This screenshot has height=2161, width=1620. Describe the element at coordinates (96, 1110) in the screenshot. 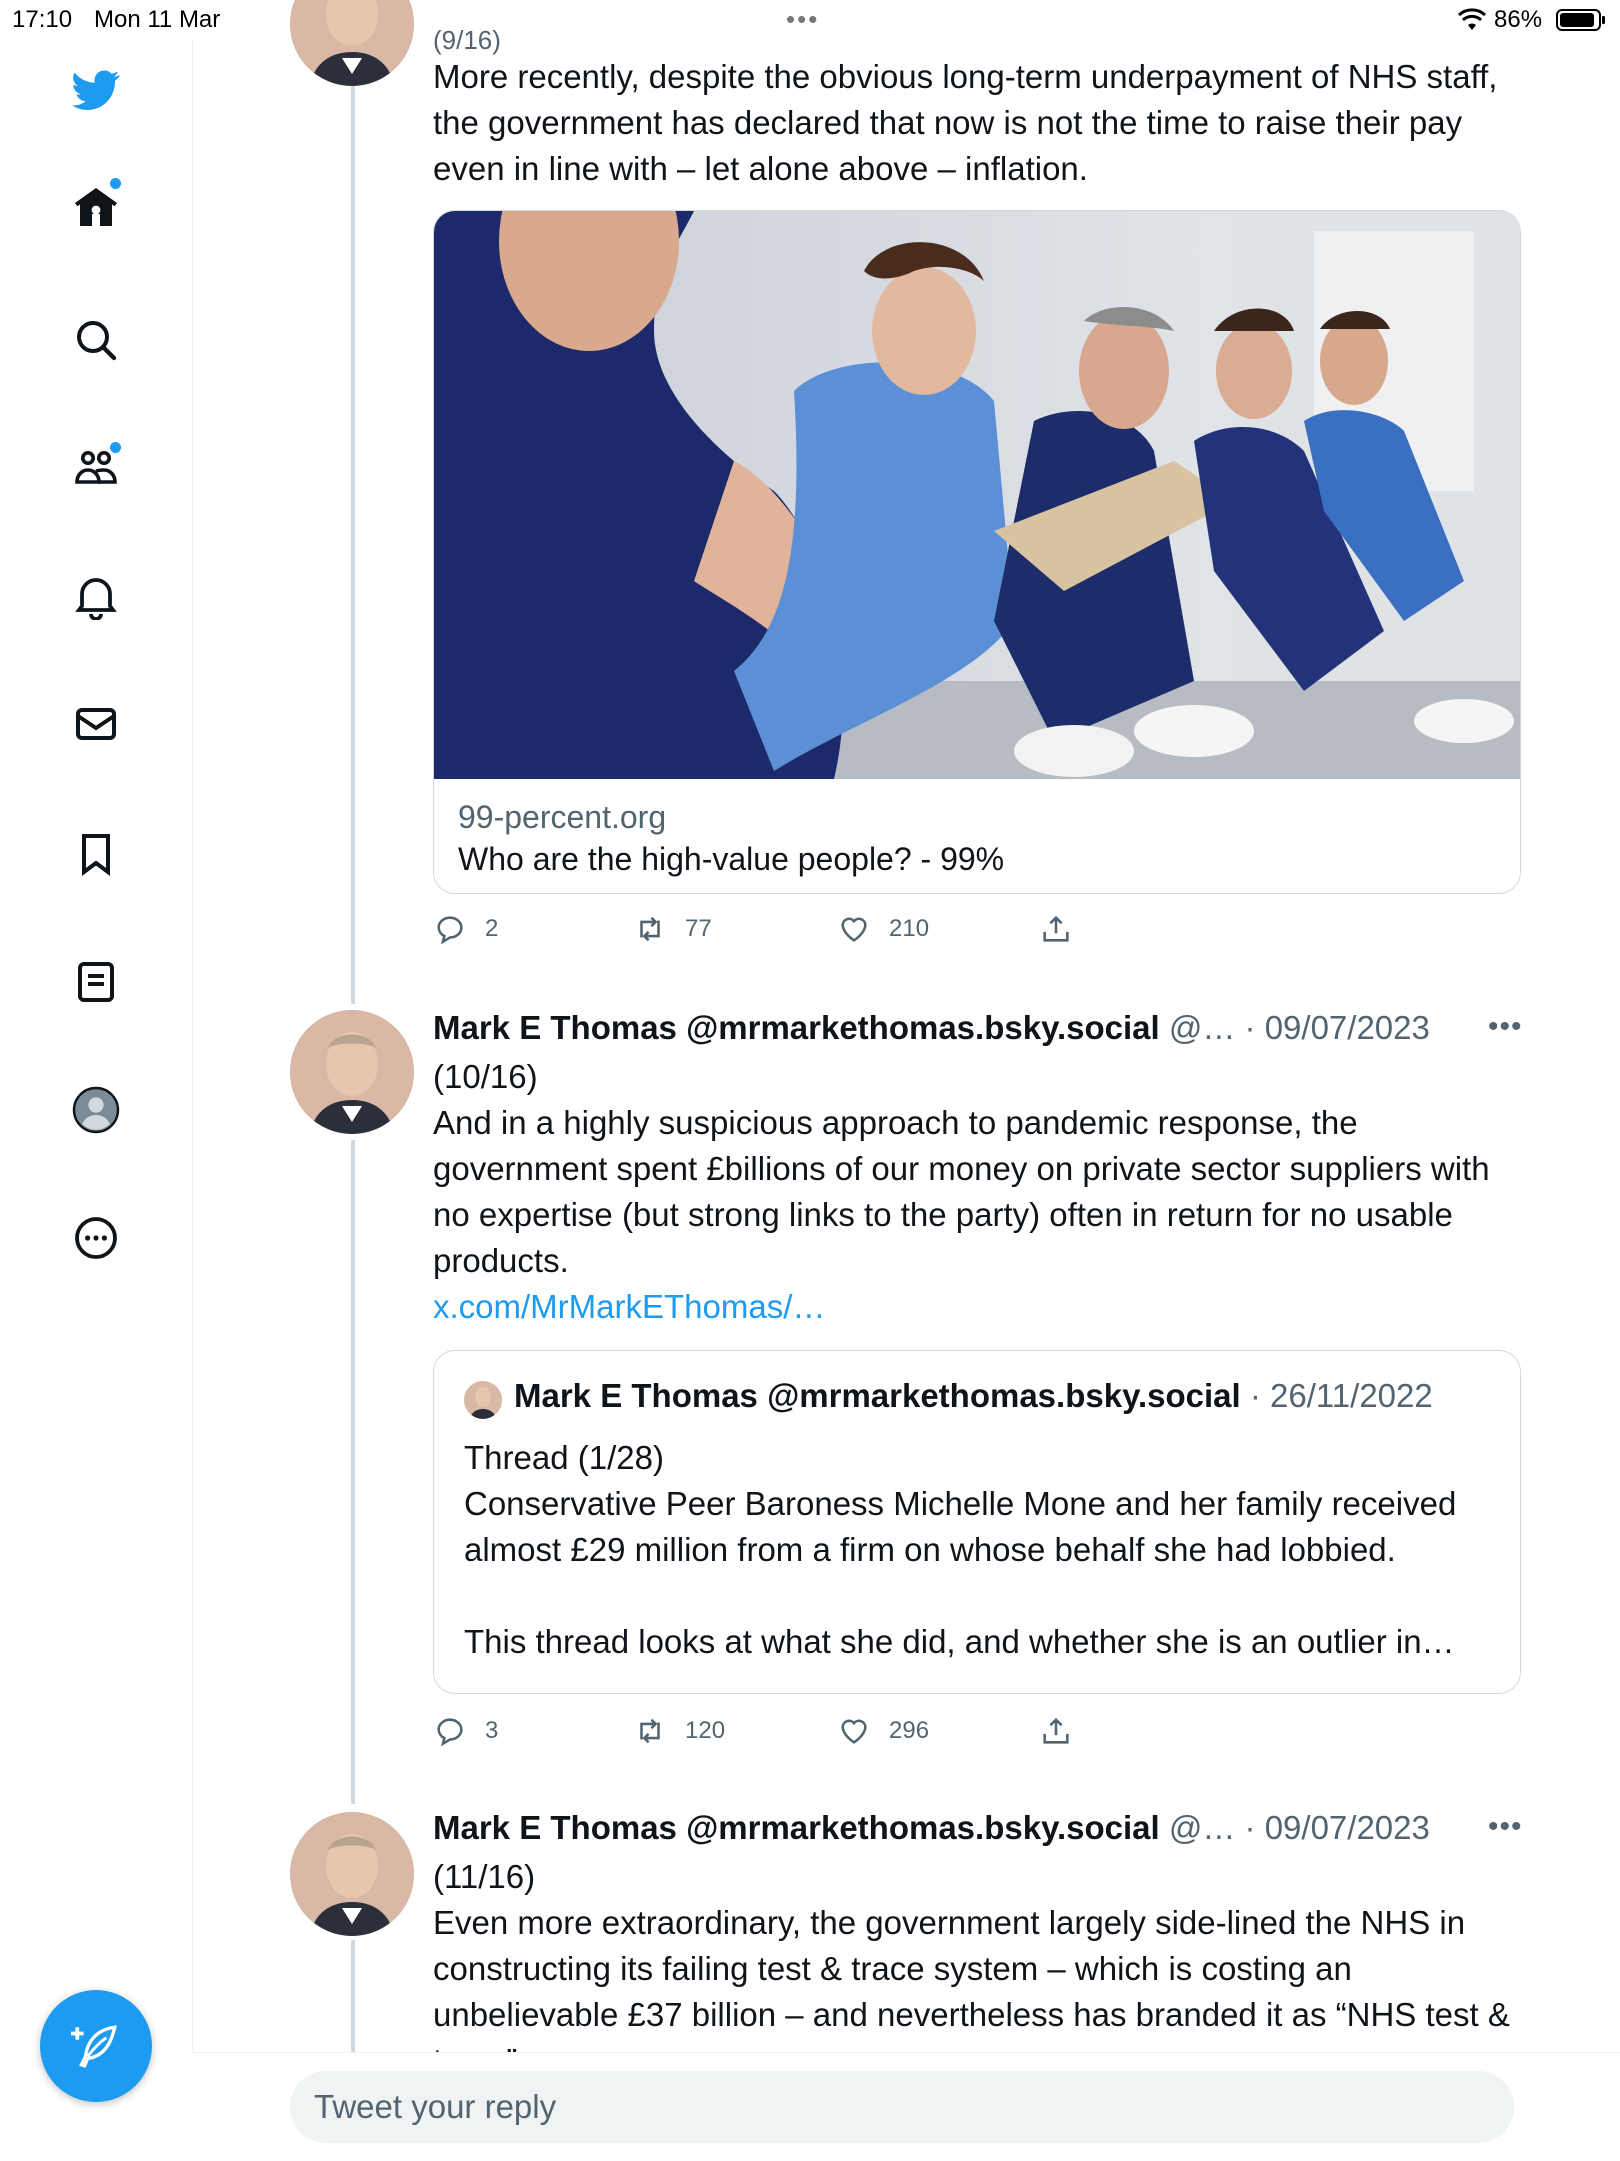

I see `avatar-icon` at that location.